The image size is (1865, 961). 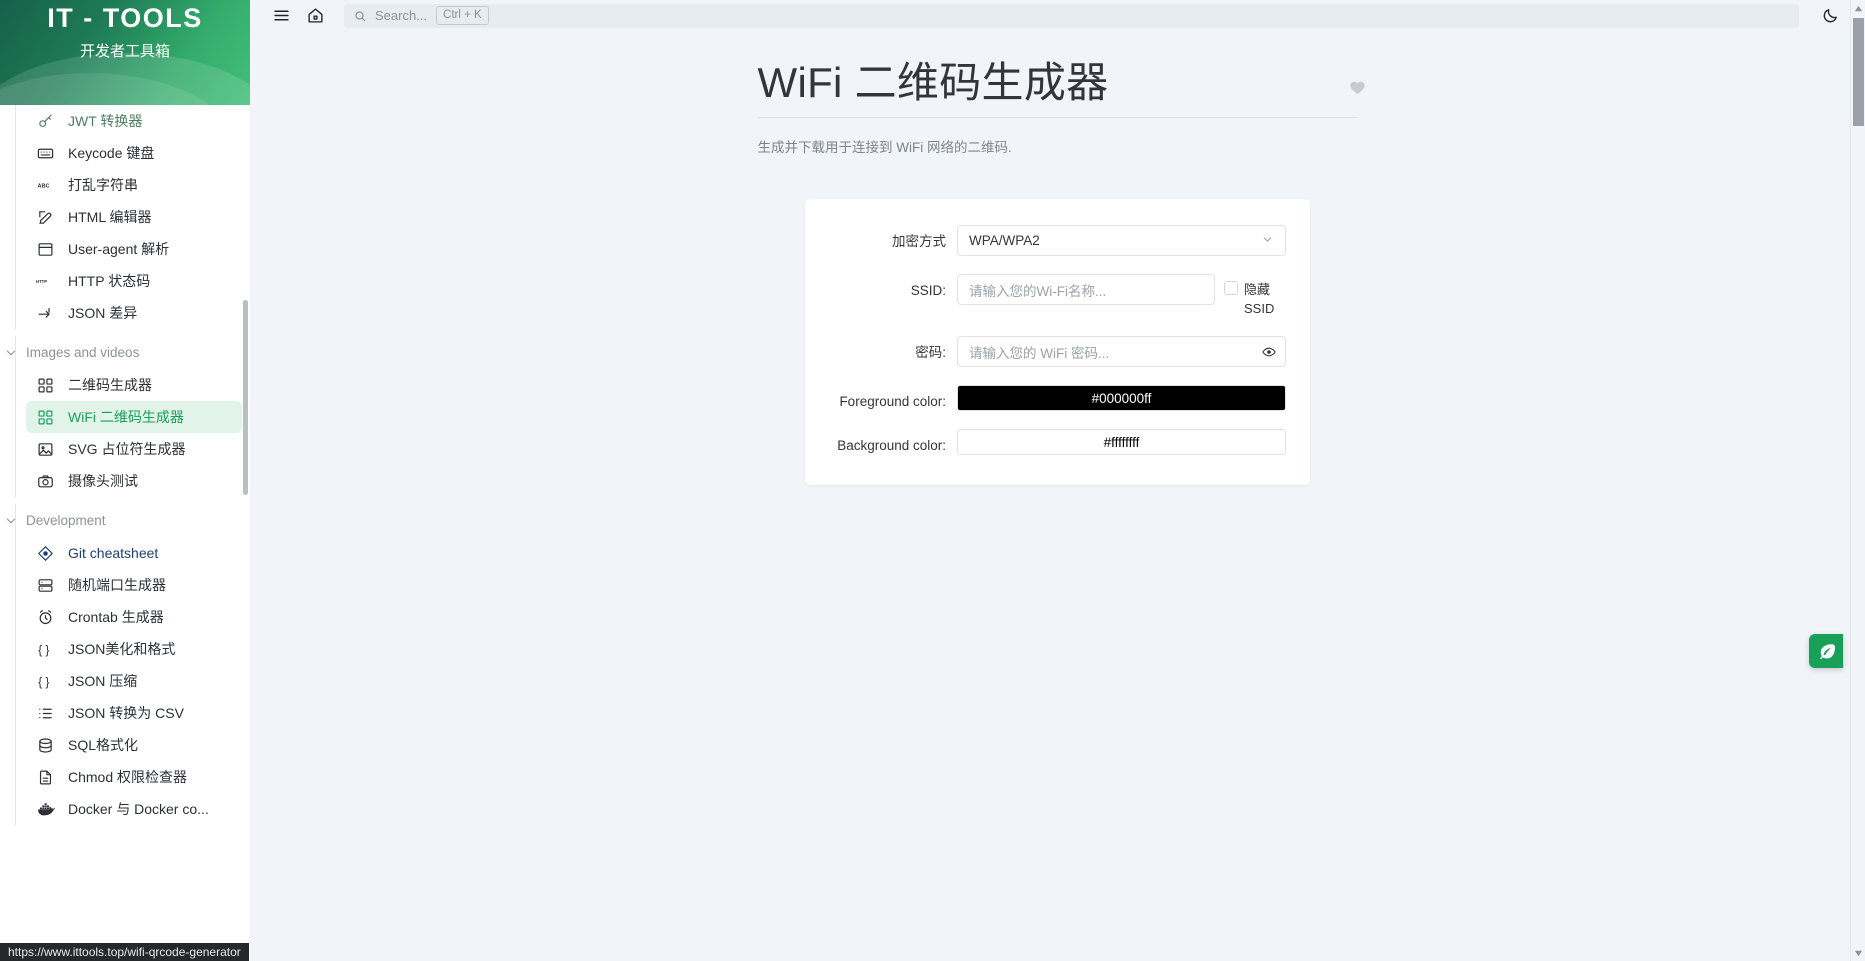 What do you see at coordinates (103, 681) in the screenshot?
I see `sidebar-item-label: JSON 压缩` at bounding box center [103, 681].